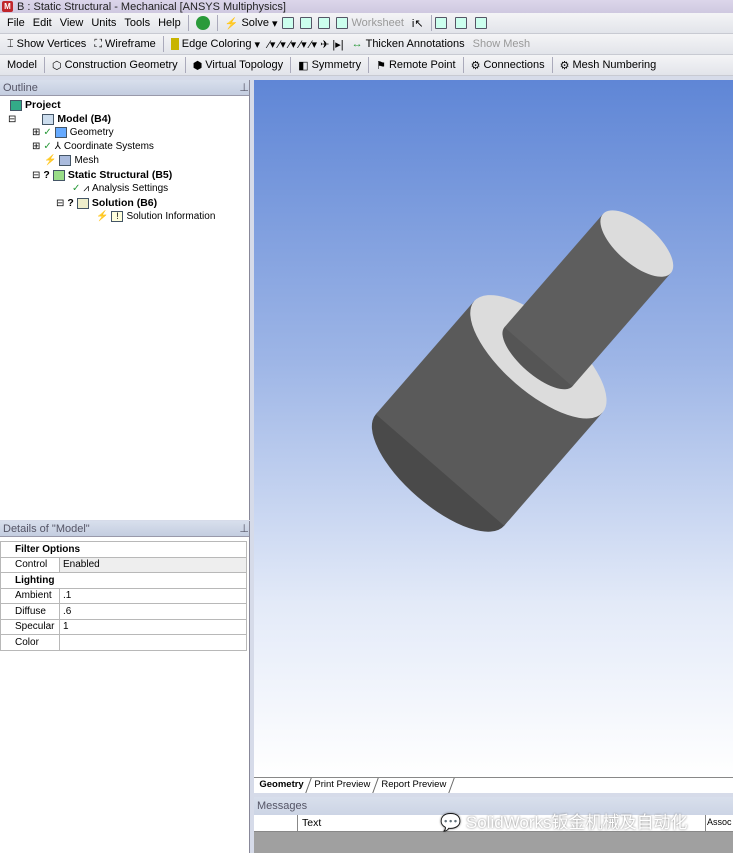 Image resolution: width=733 pixels, height=853 pixels. I want to click on virtual-topology-button: ⬢ Virtual Topology, so click(238, 65).